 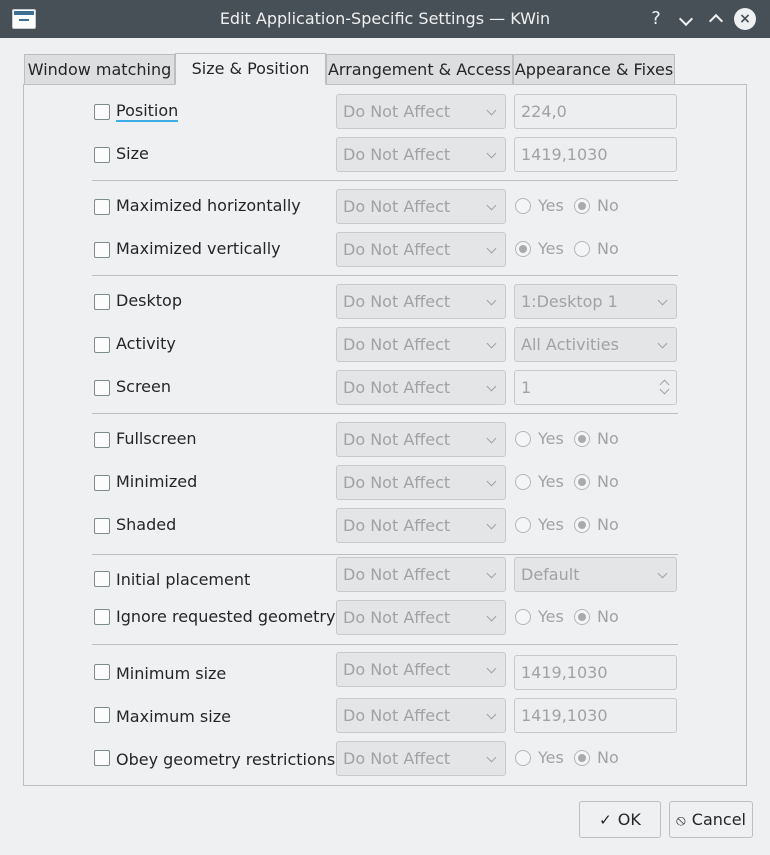 I want to click on desktop-value-combo: 1:Desktop 1, so click(x=595, y=301).